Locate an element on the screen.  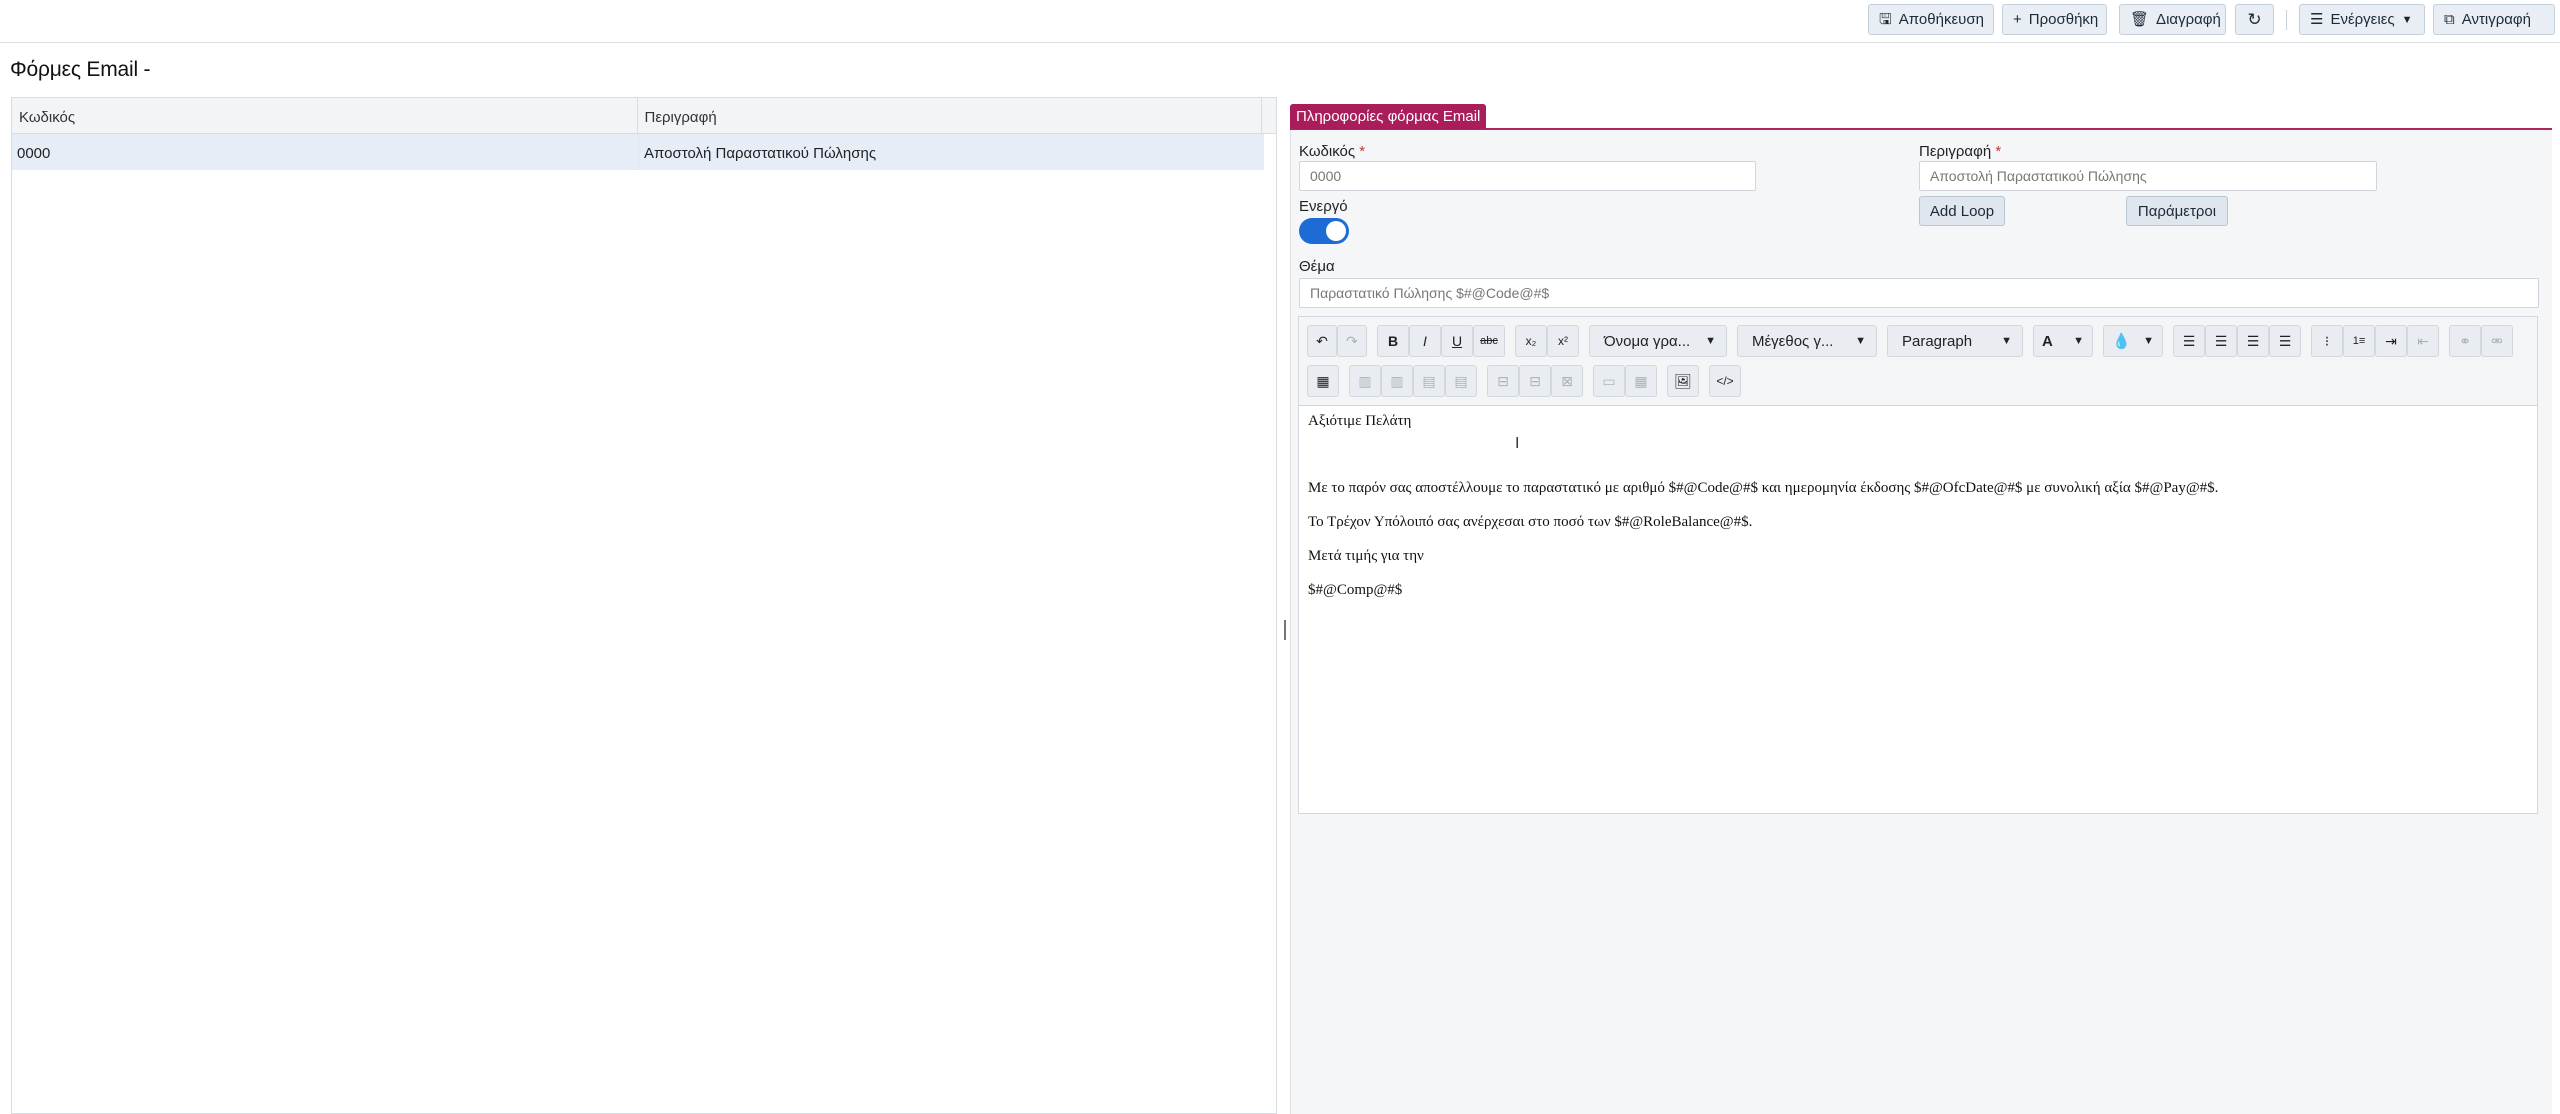
cell-code: 0000 is located at coordinates (325, 152).